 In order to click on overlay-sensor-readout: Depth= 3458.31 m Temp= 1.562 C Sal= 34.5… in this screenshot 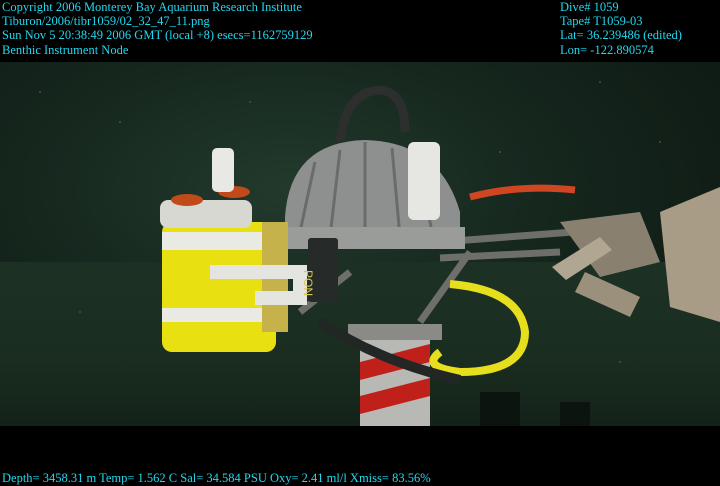, I will do `click(216, 478)`.